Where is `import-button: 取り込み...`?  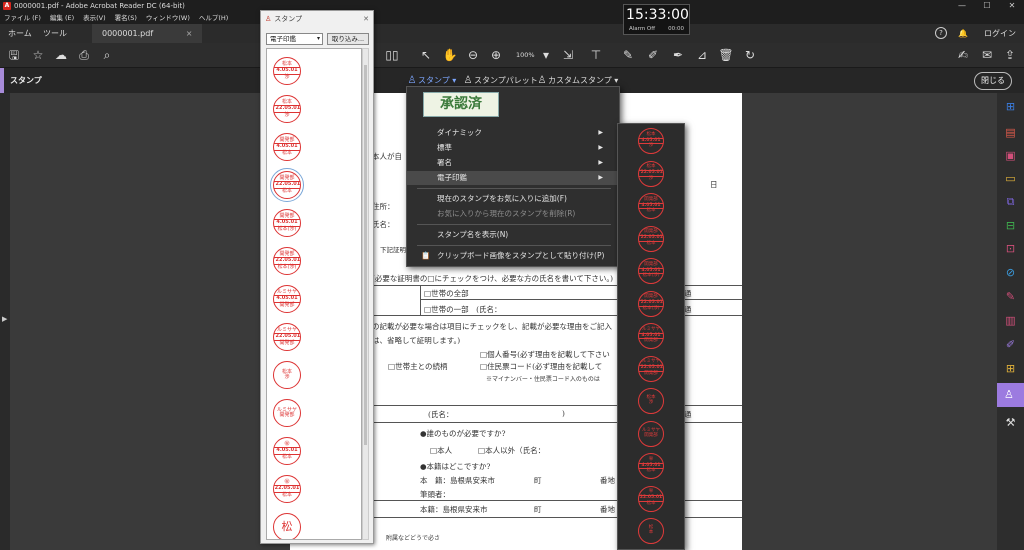
import-button: 取り込み... is located at coordinates (348, 39).